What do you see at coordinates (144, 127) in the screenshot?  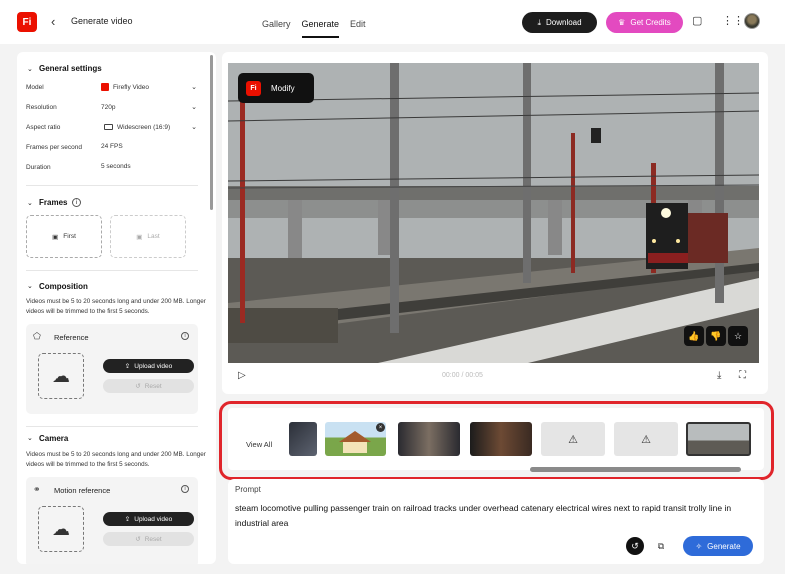 I see `aspect-ratio-value: Widescreen (16:9)` at bounding box center [144, 127].